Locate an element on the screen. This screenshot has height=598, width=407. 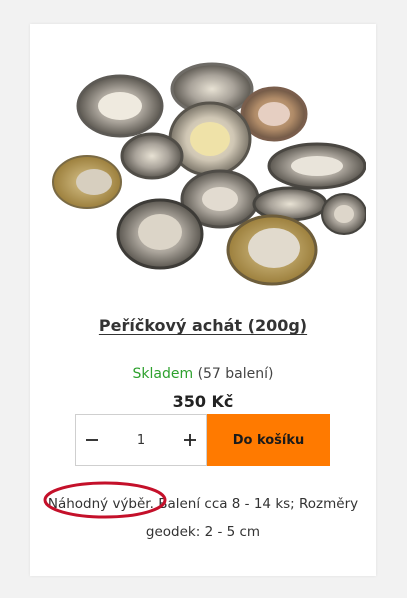
stock-status: Skladem is located at coordinates (163, 374).